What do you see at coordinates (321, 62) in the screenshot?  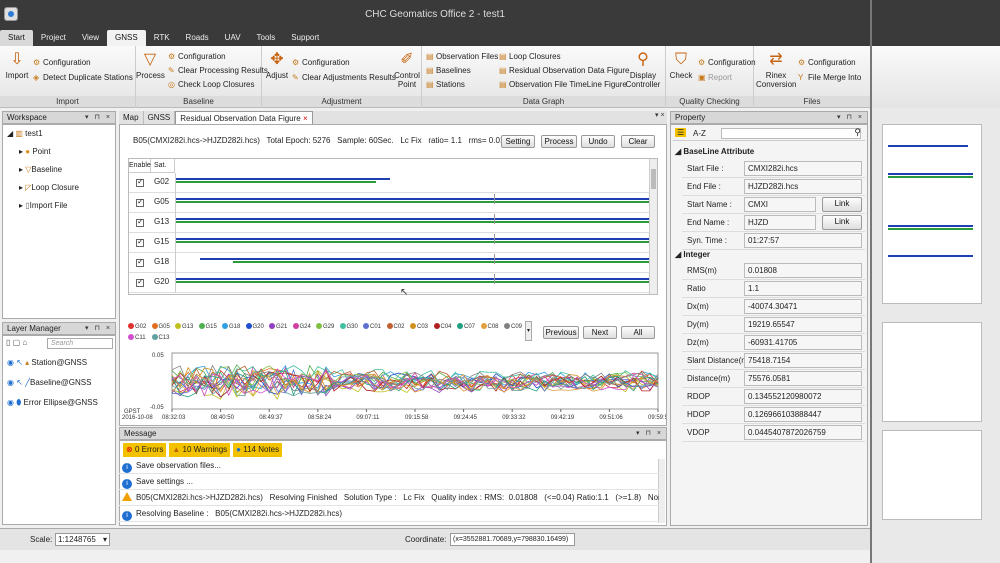 I see `adjust-configuration-button: ⚙ Configuration` at bounding box center [321, 62].